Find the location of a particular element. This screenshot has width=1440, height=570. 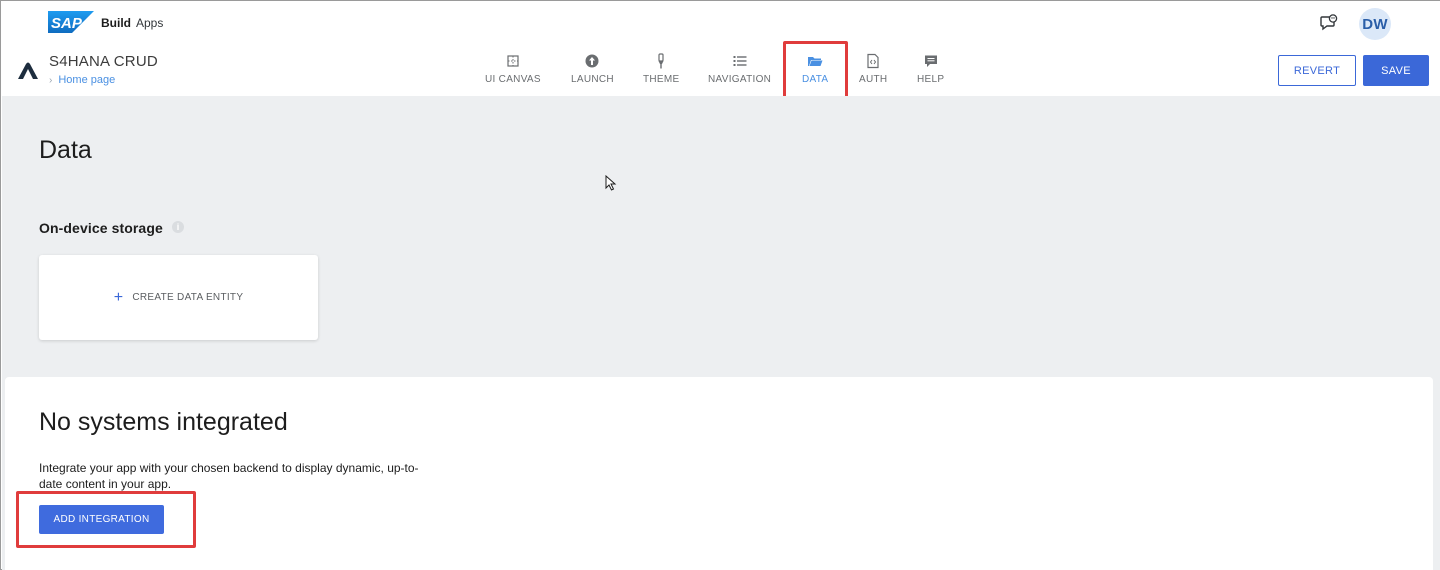

create-data-entity-card: + CREATE DATA ENTITY is located at coordinates (178, 297).